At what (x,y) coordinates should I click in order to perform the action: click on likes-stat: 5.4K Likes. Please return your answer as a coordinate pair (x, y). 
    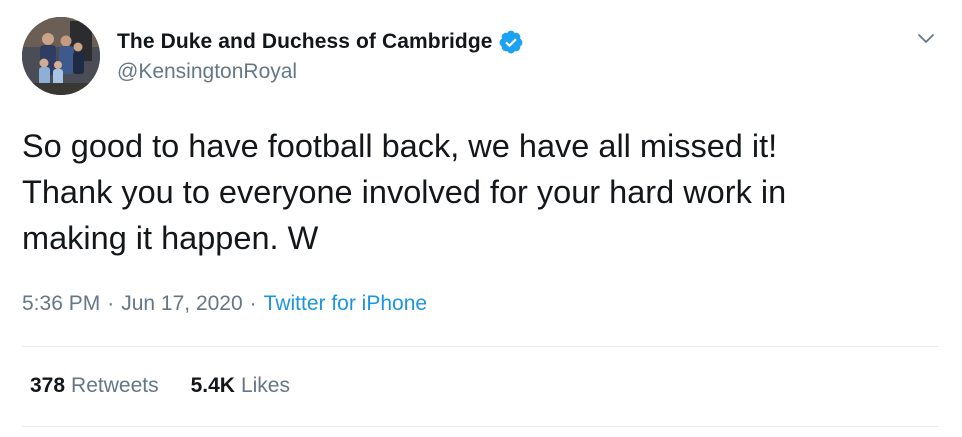
    Looking at the image, I should click on (240, 386).